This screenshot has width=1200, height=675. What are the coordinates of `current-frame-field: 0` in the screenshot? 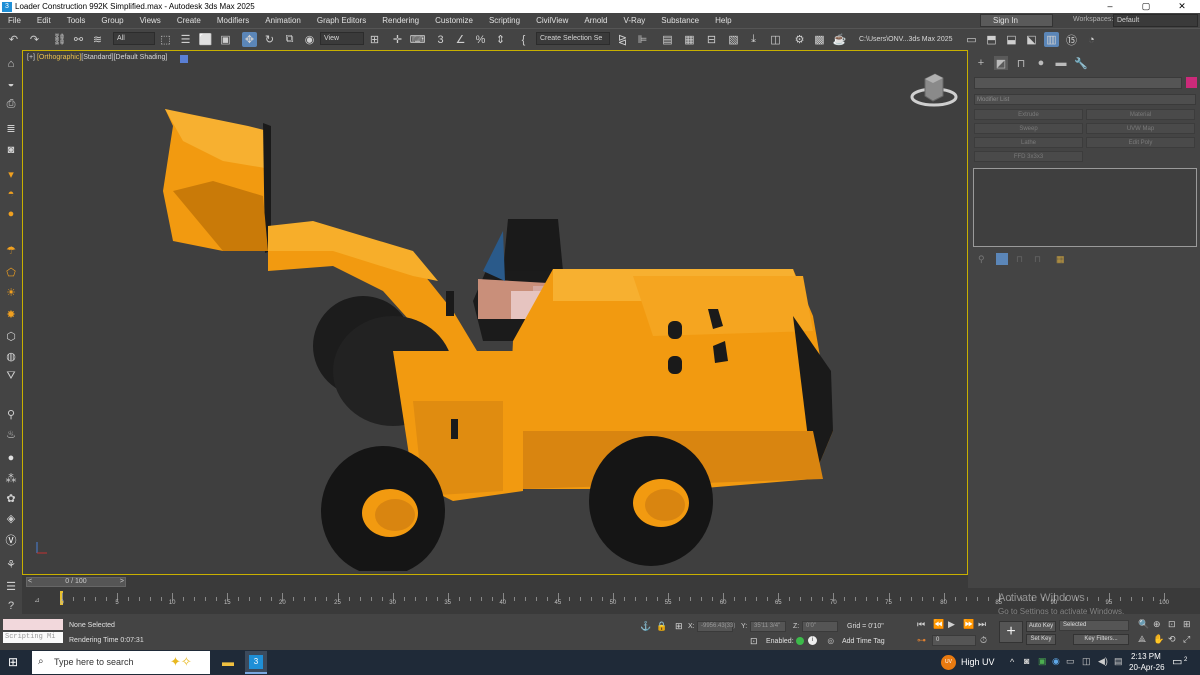 It's located at (954, 640).